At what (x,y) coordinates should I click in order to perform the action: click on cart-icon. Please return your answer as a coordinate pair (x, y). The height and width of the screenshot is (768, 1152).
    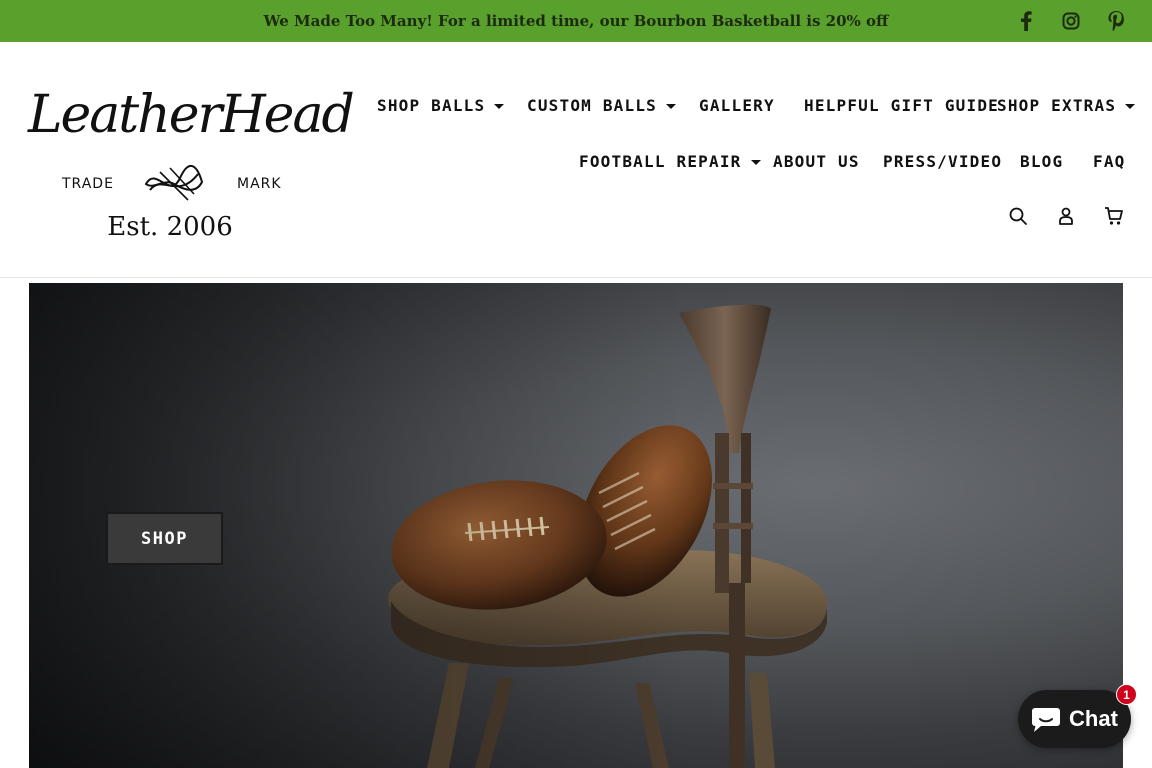
    Looking at the image, I should click on (1114, 216).